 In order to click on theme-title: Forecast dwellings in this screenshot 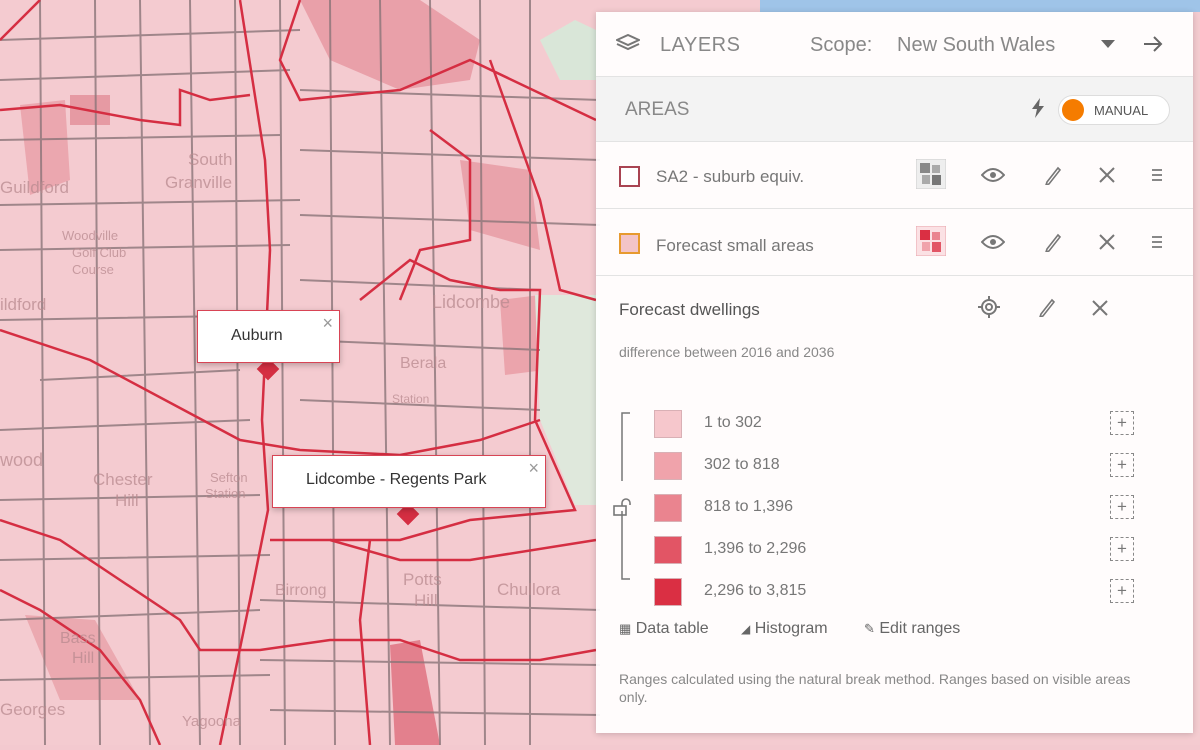, I will do `click(689, 309)`.